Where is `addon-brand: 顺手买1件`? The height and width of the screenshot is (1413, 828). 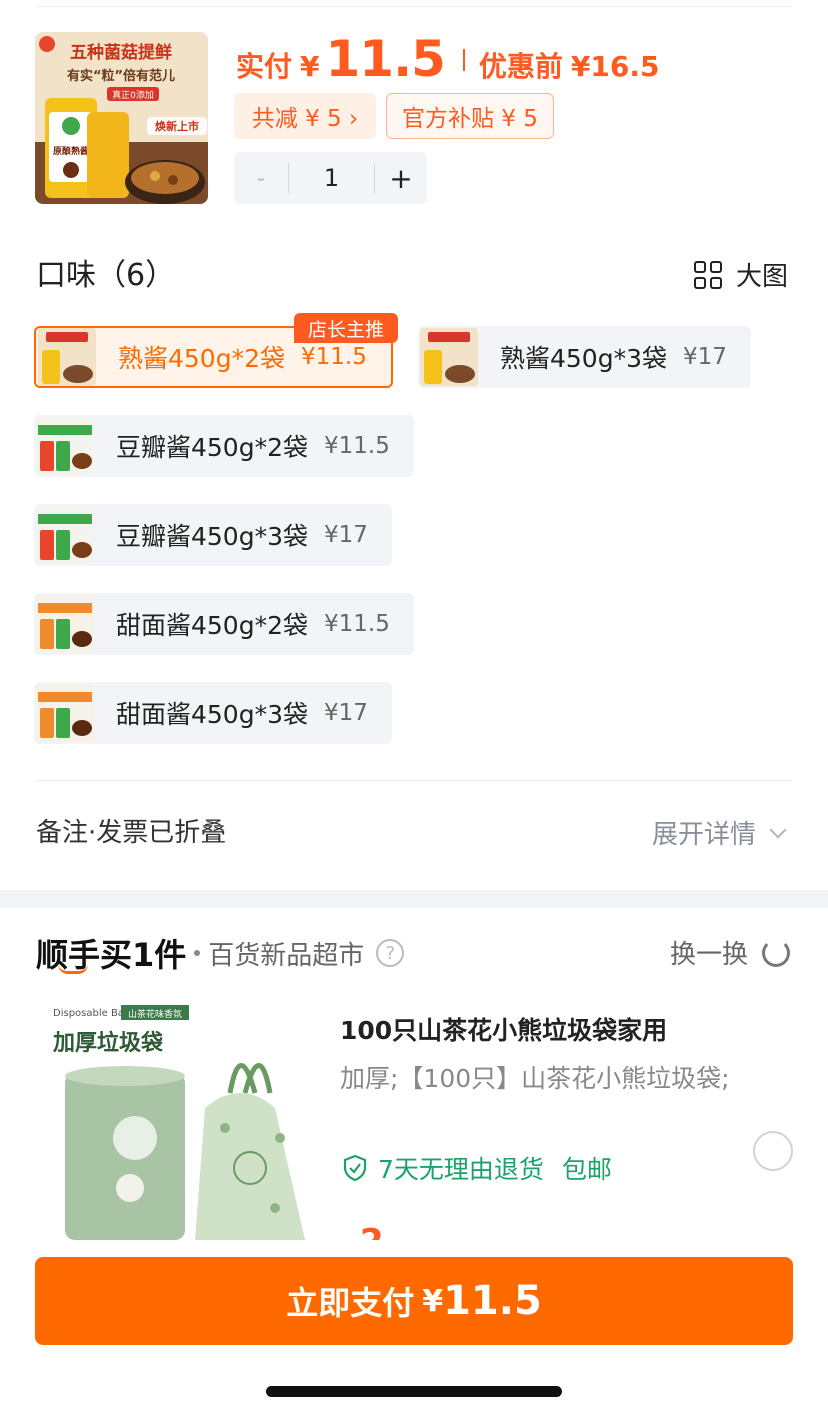
addon-brand: 顺手买1件 is located at coordinates (111, 955).